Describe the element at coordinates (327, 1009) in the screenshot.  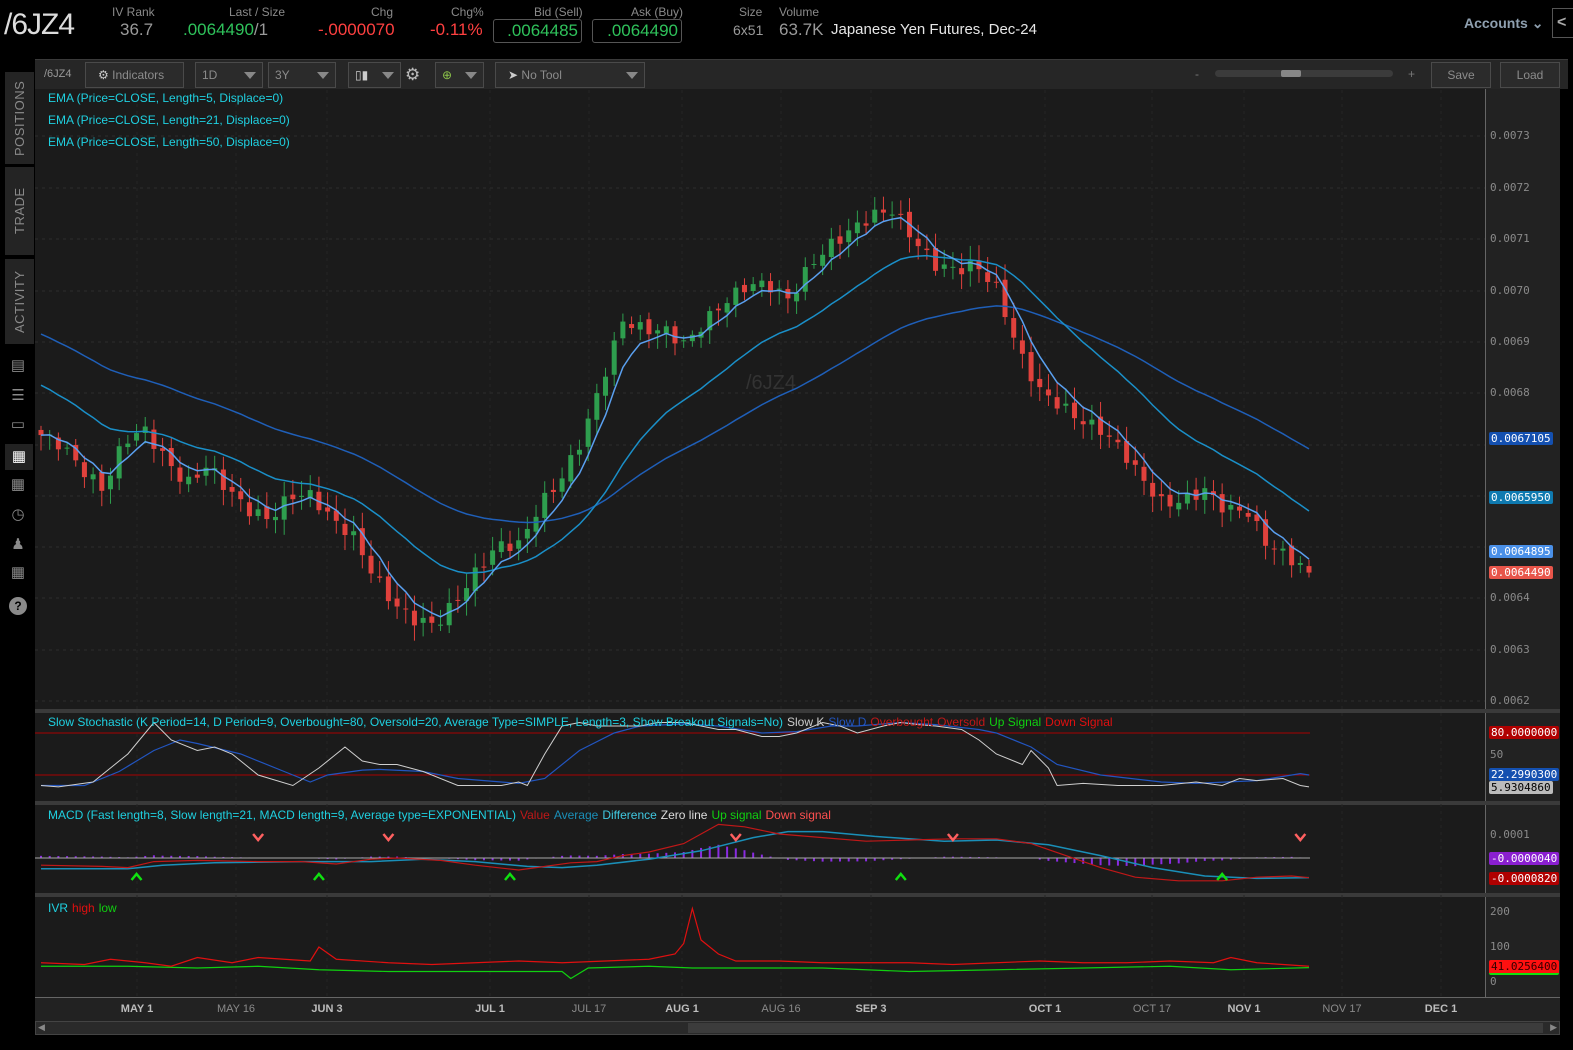
I see `date-tick: JUN 3` at that location.